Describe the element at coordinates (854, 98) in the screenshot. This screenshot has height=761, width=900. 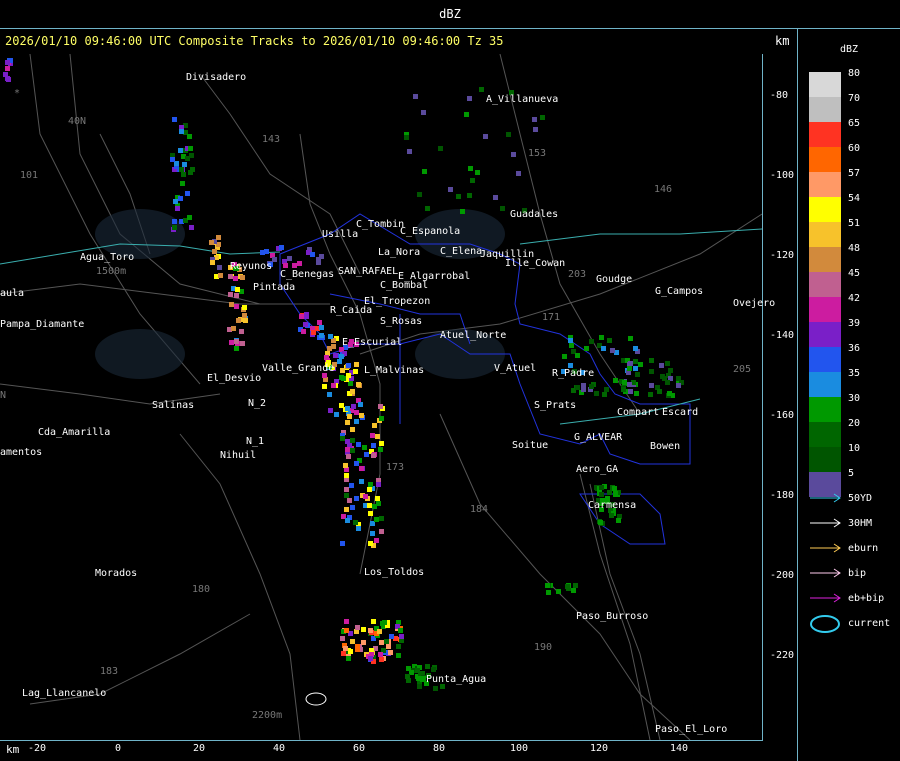
I see `legend-level-label: 70` at that location.